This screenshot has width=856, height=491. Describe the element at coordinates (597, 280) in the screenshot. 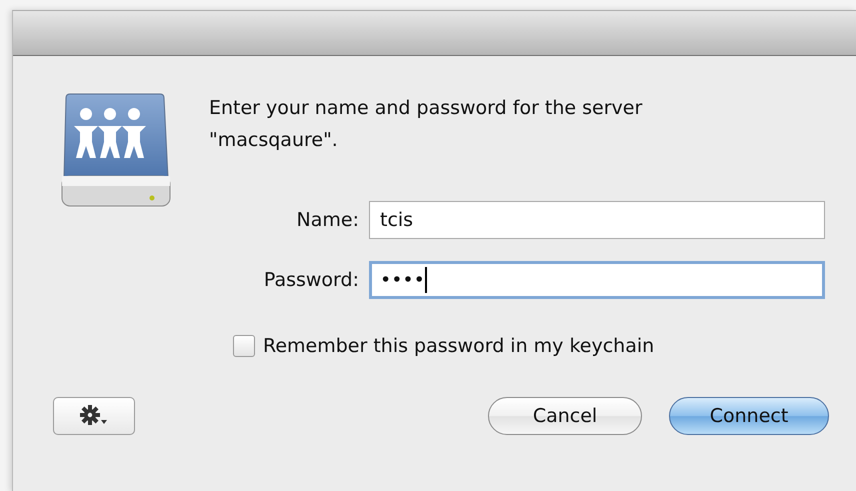

I see `password-field: ••••` at that location.